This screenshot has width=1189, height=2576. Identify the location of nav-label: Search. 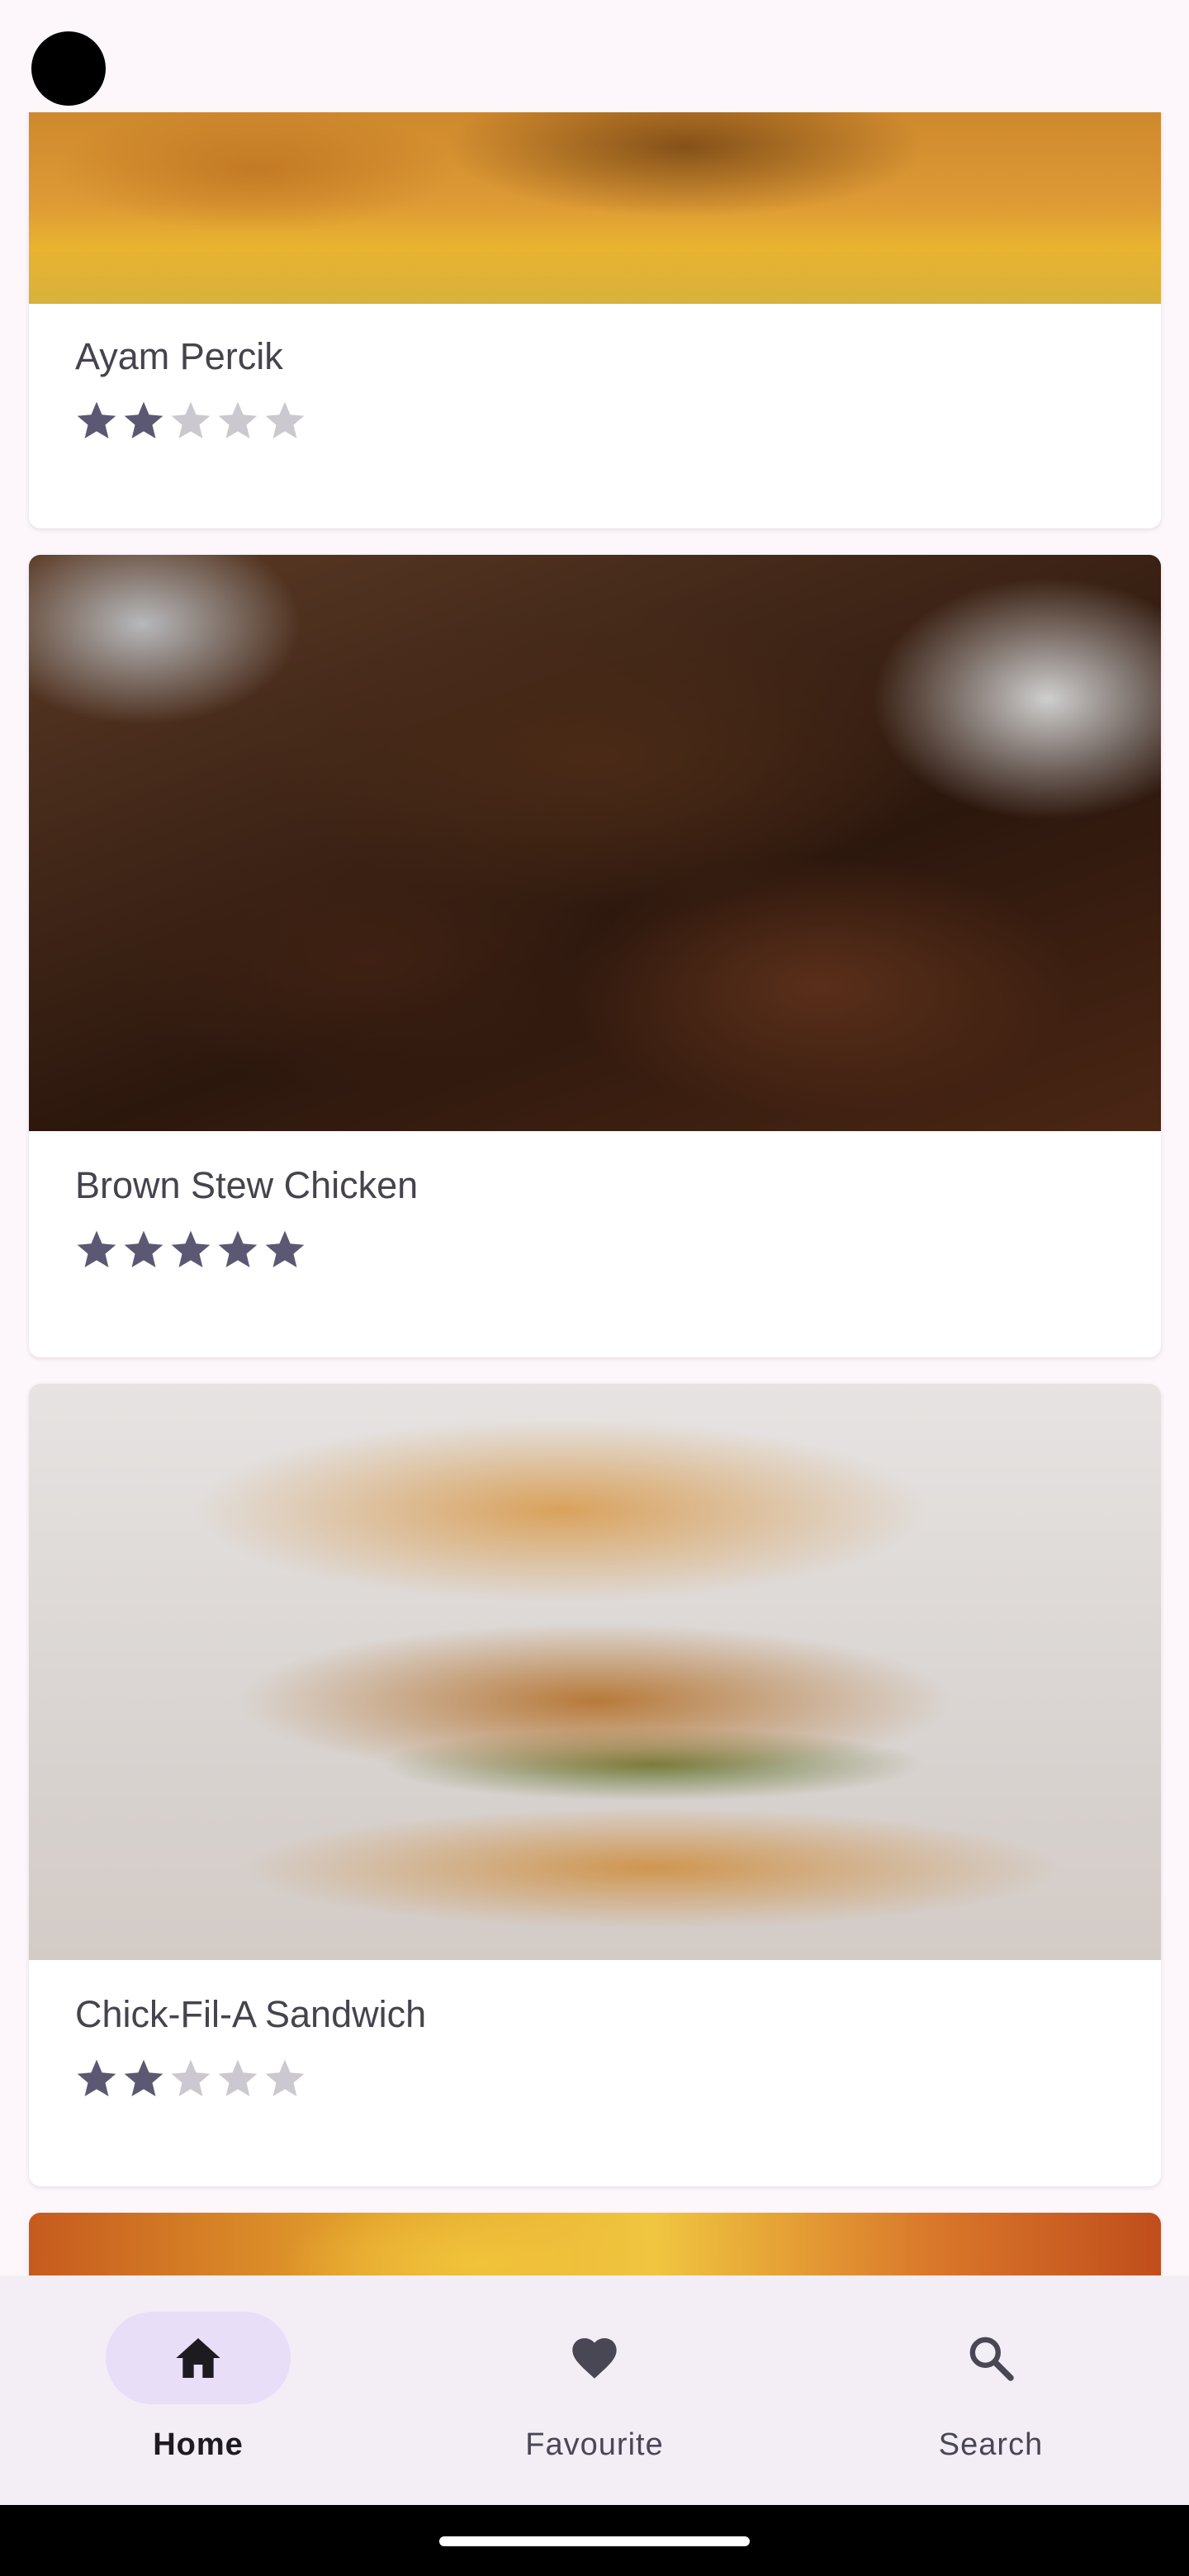
(991, 2444).